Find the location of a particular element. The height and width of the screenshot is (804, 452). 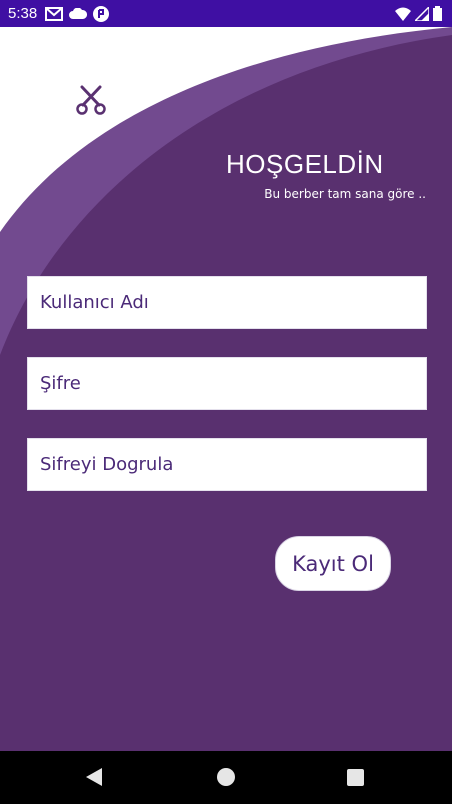

app-notification-icon is located at coordinates (101, 13).